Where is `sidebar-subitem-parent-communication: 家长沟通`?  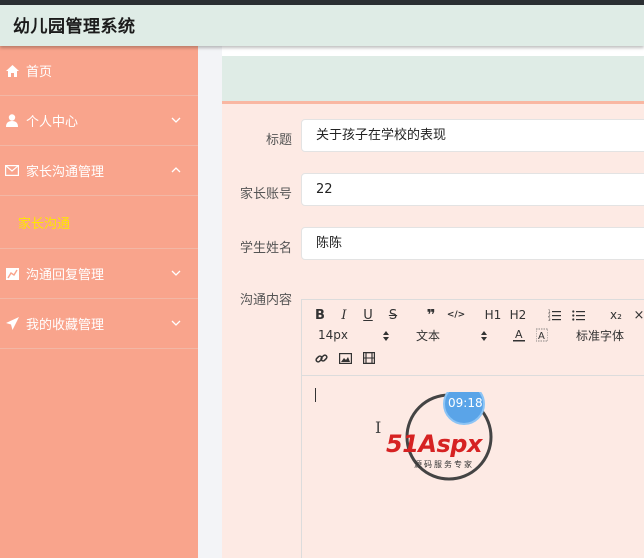 sidebar-subitem-parent-communication: 家长沟通 is located at coordinates (99, 222).